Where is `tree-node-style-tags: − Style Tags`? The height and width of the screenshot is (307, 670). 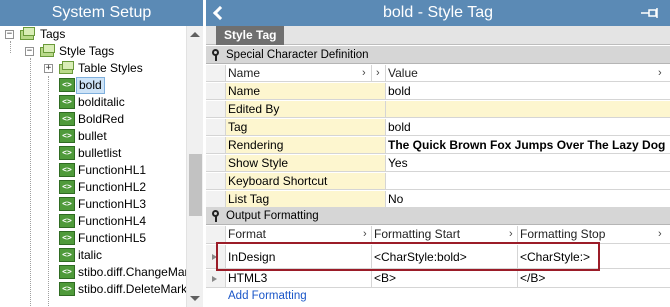
tree-node-style-tags: − Style Tags is located at coordinates (93, 51).